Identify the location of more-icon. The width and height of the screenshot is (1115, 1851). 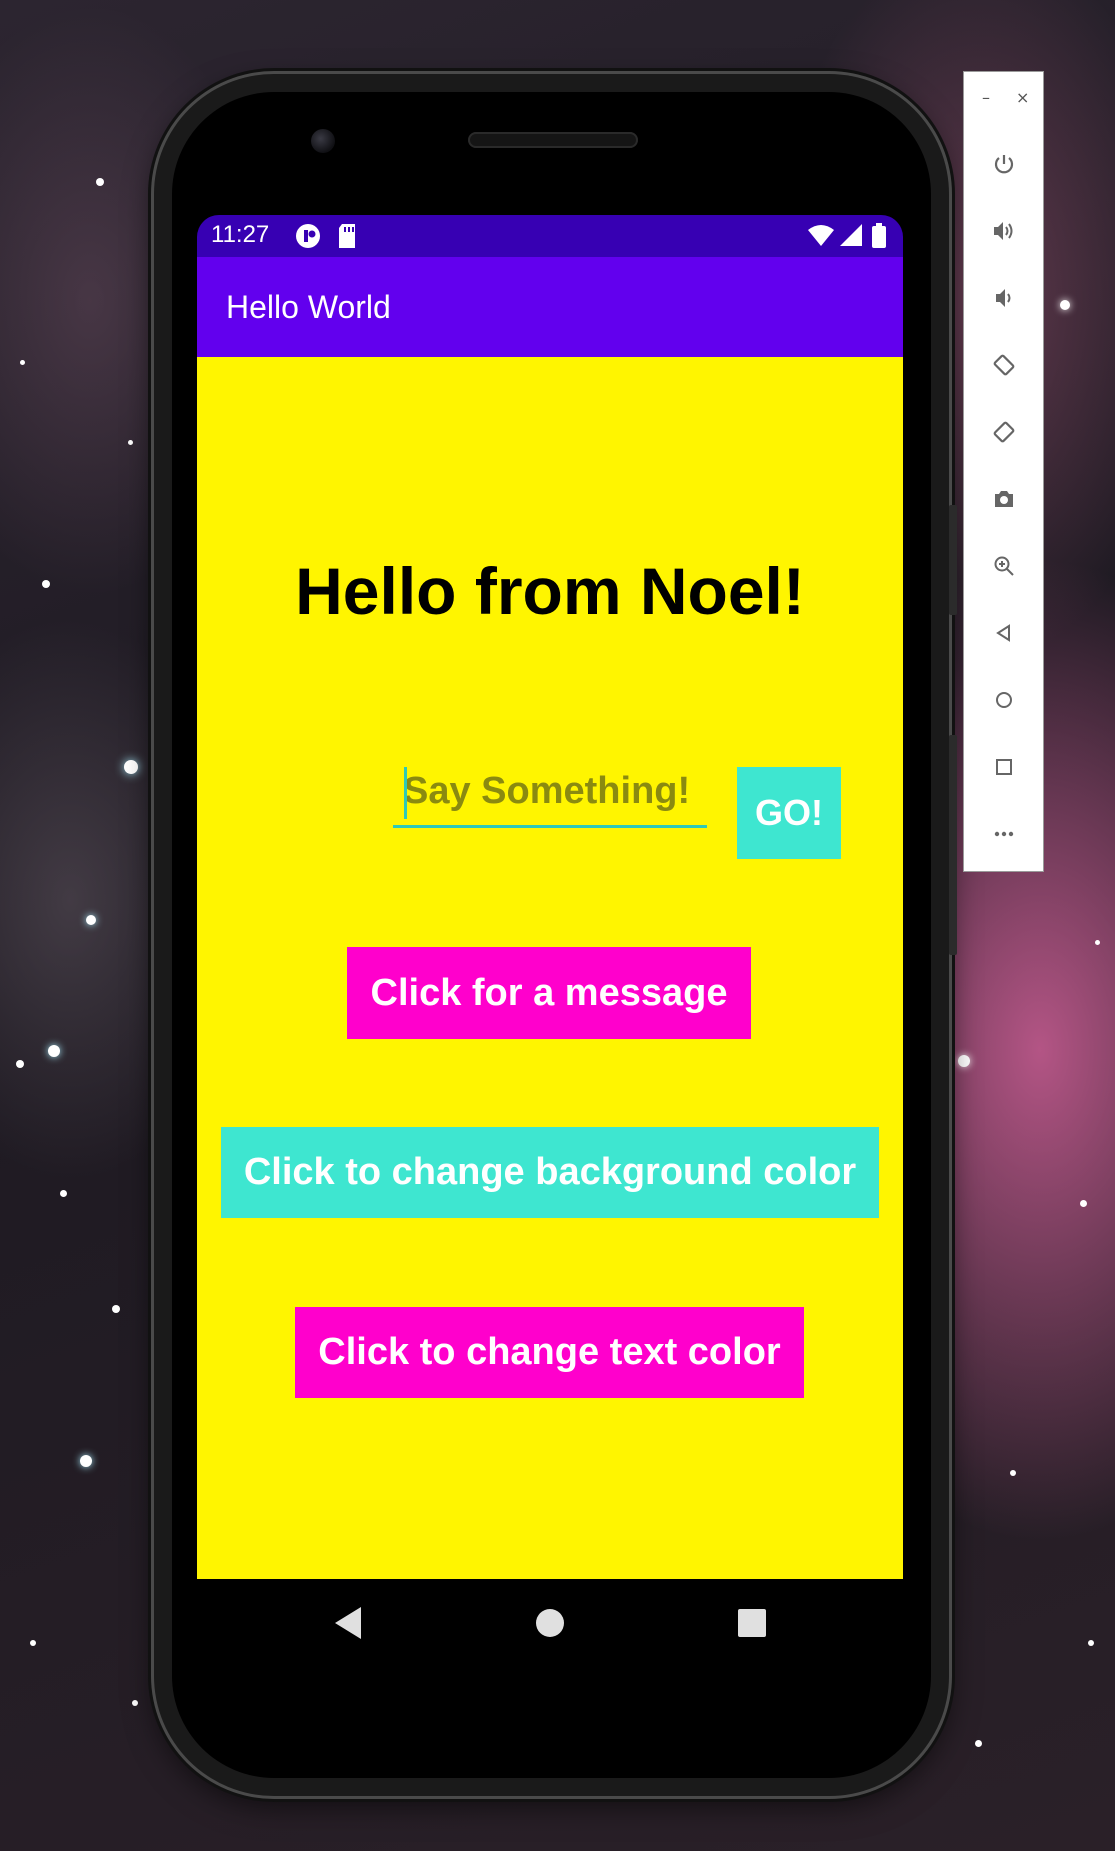
(1004, 834).